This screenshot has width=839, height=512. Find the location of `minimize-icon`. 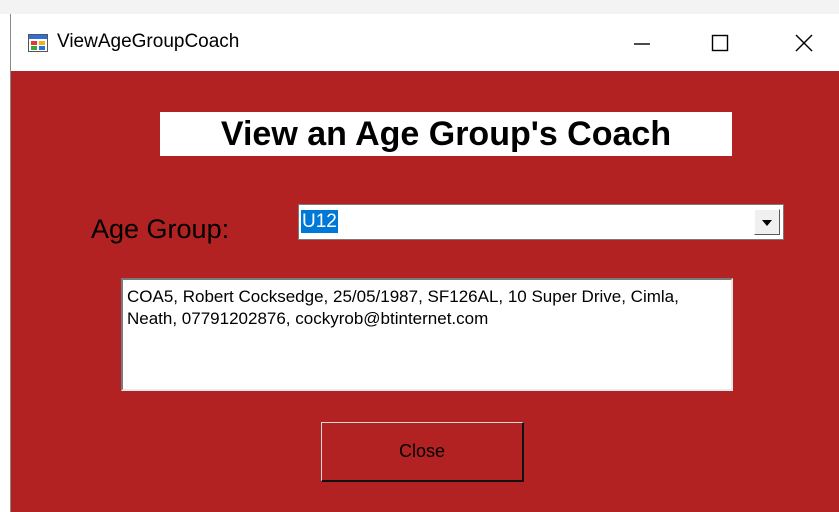

minimize-icon is located at coordinates (642, 43).